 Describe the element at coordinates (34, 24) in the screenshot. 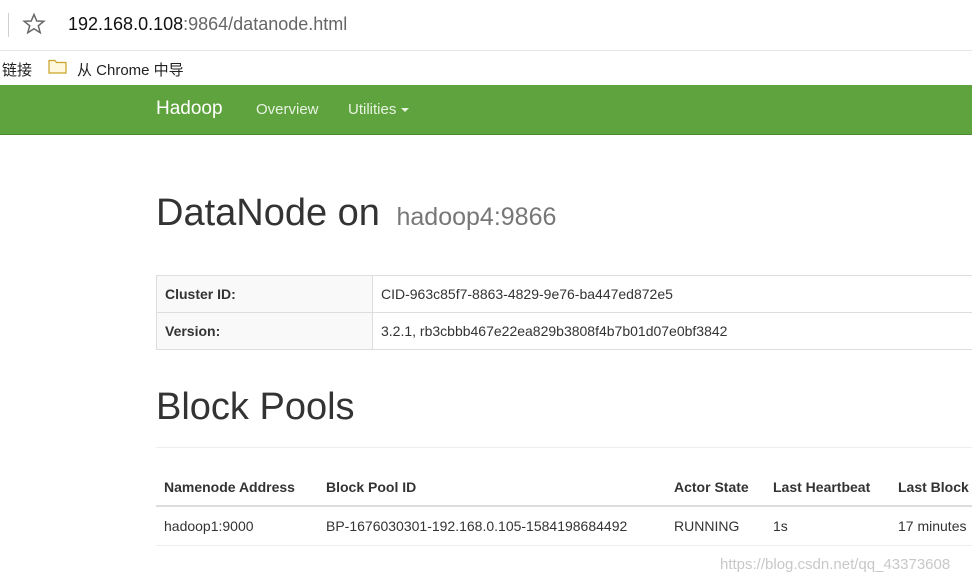

I see `bookmark-star-icon` at that location.